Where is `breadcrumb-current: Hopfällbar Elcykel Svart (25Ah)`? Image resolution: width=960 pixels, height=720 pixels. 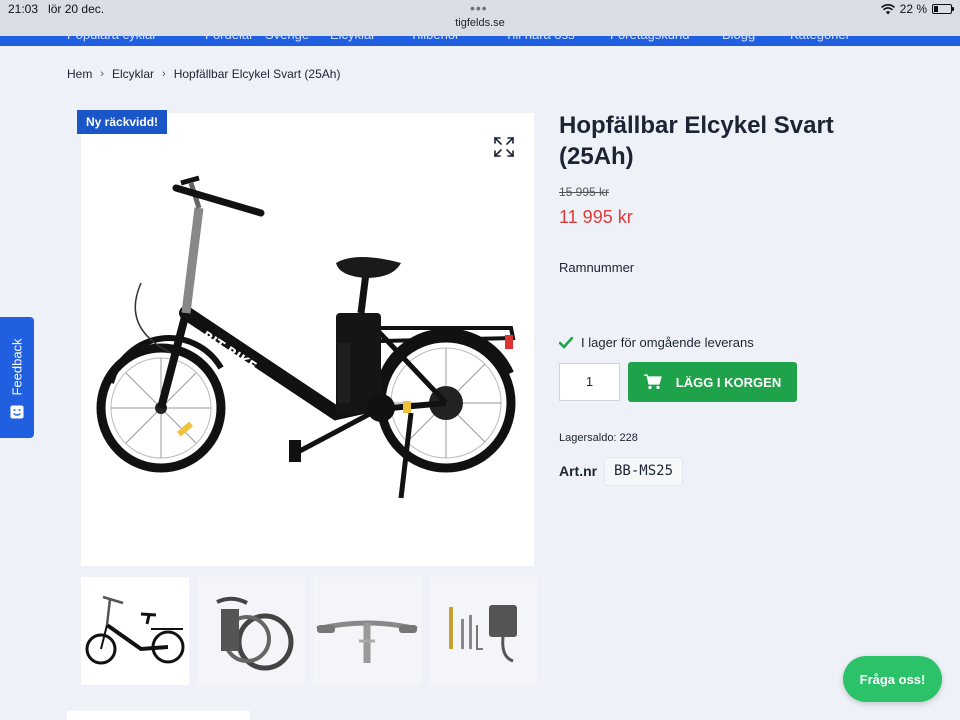
breadcrumb-current: Hopfällbar Elcykel Svart (25Ah) is located at coordinates (257, 74).